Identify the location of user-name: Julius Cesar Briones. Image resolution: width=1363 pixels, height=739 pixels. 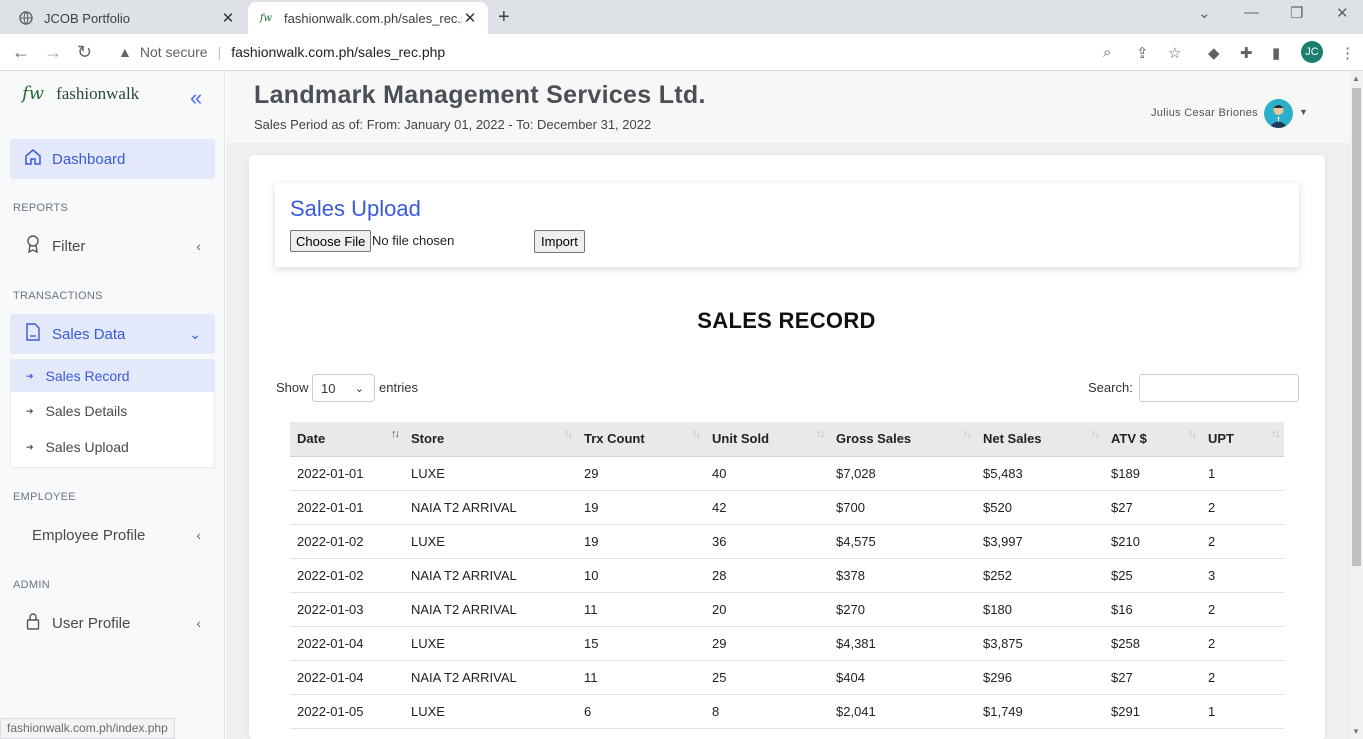
(1204, 113).